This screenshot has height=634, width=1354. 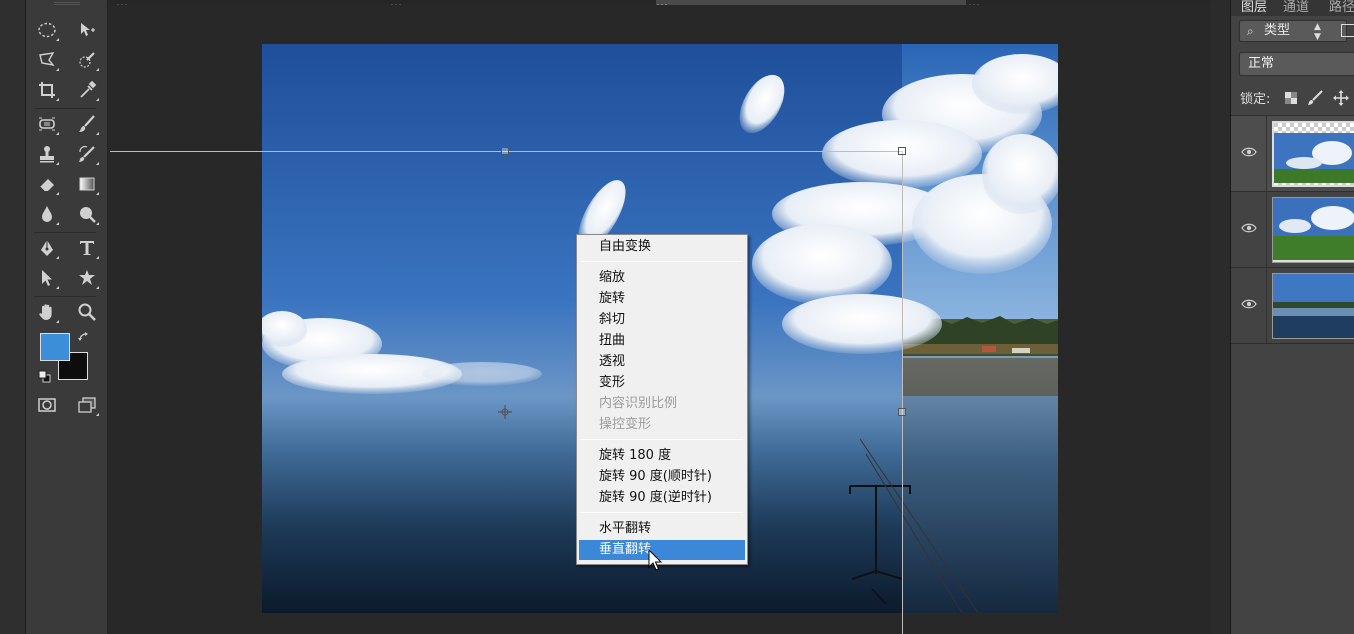 I want to click on panel-tab-bar: 图层 通道 路径, so click(x=1292, y=8).